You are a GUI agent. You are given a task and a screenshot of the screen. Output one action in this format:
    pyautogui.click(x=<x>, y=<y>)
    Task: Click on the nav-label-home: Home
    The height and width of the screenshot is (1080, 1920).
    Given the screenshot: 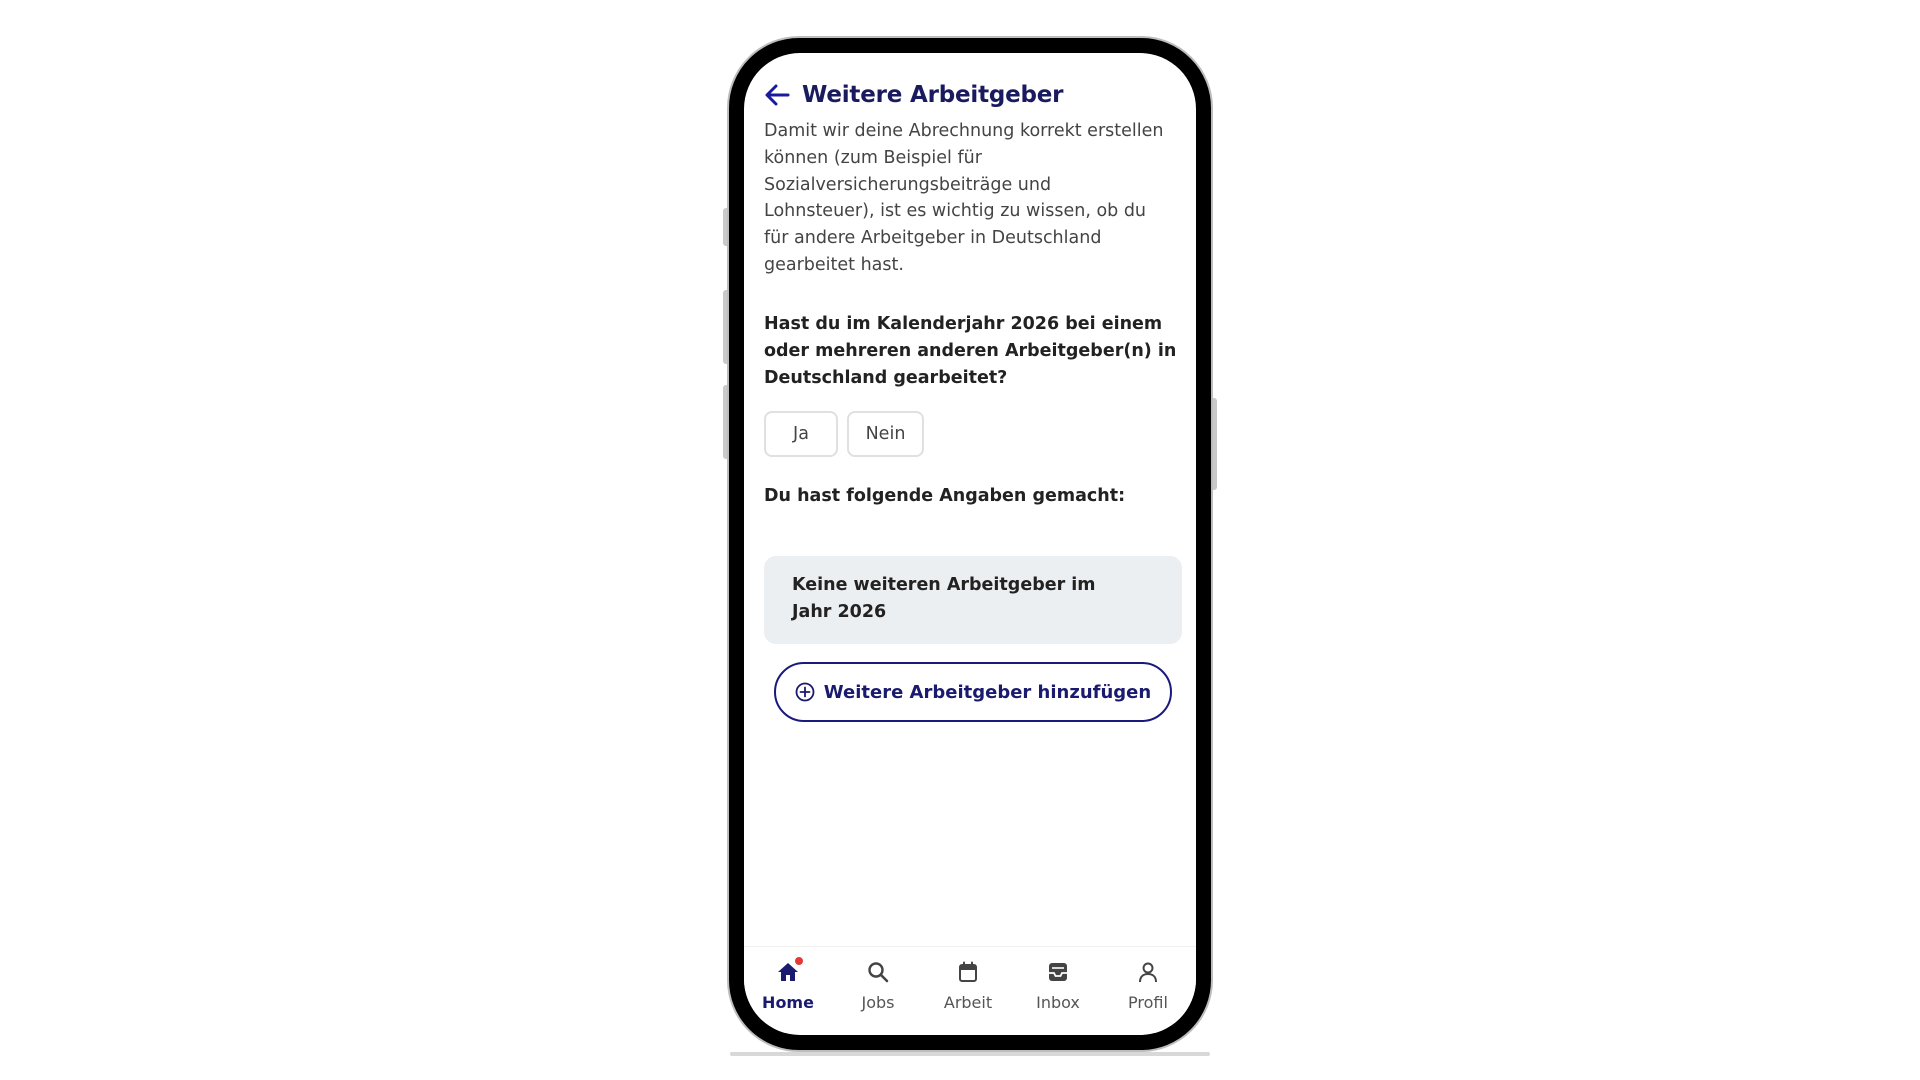 What is the action you would take?
    pyautogui.click(x=788, y=1002)
    